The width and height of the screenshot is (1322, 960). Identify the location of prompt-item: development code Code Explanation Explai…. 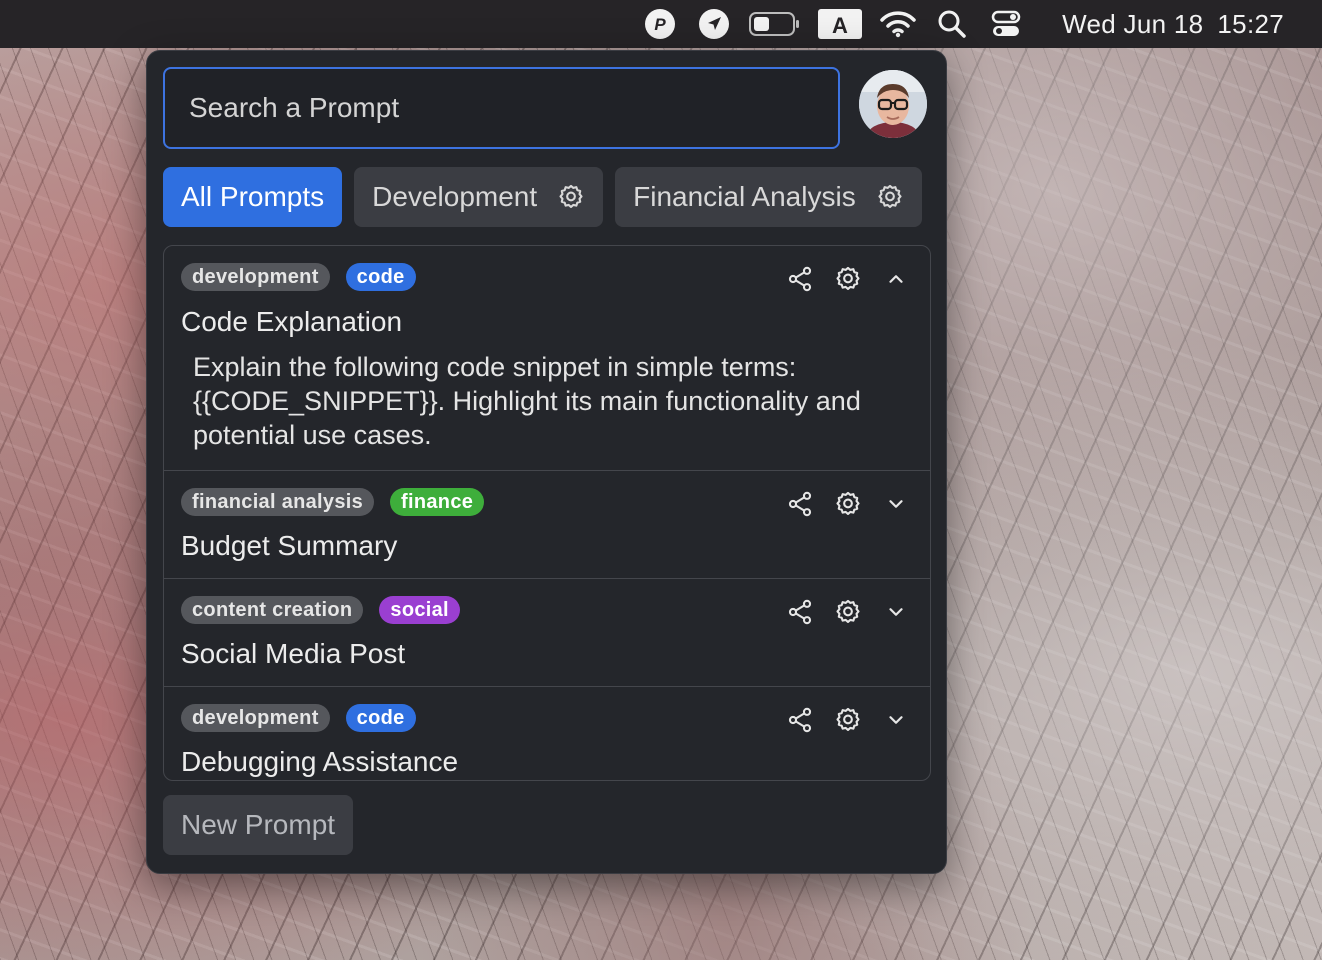
(547, 358).